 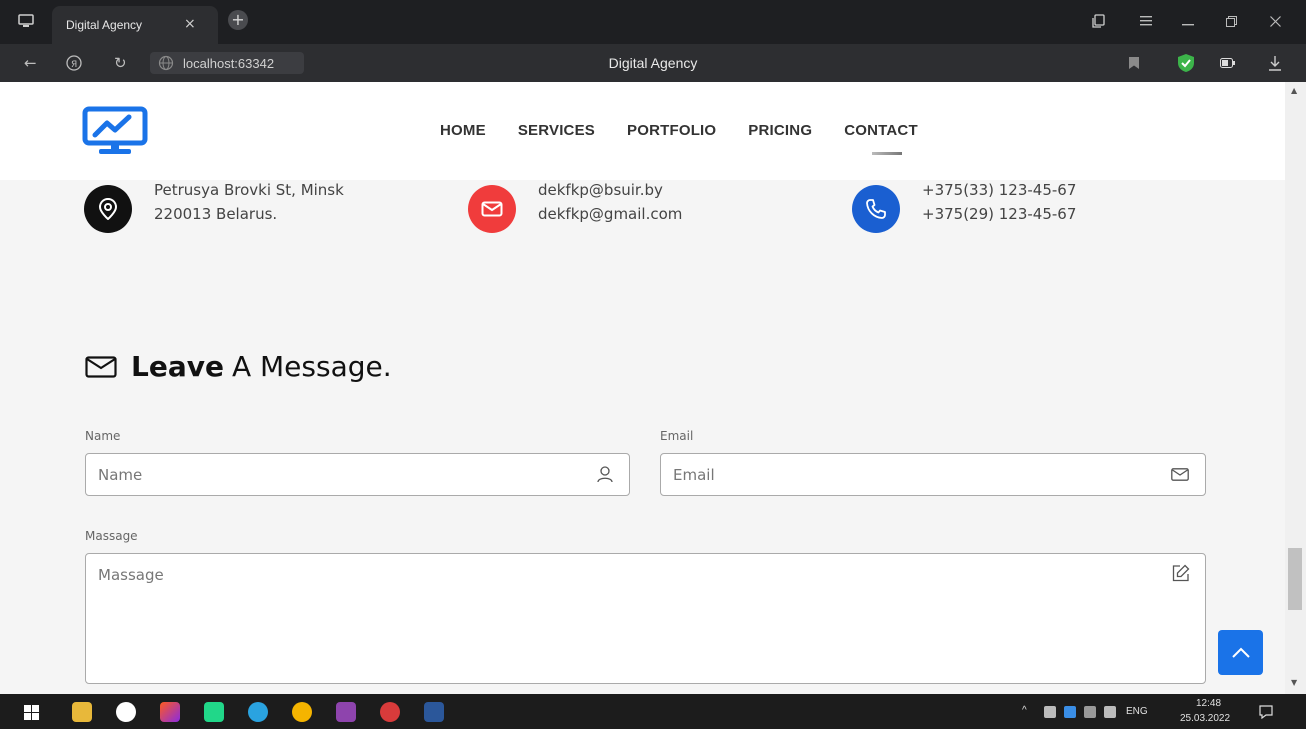 I want to click on app-icon-t, so click(x=390, y=712).